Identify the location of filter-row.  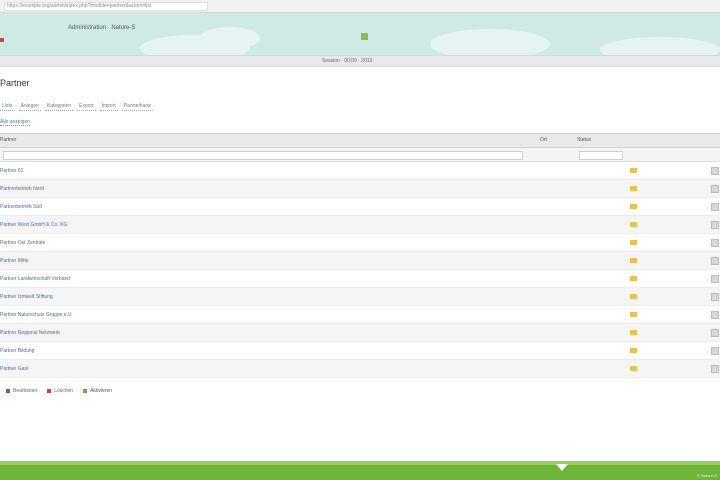
(360, 155).